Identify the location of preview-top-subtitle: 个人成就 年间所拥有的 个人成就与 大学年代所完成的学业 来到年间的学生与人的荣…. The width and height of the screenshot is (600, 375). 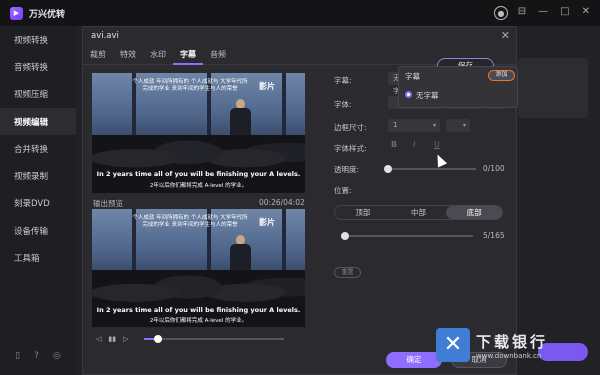
(190, 221).